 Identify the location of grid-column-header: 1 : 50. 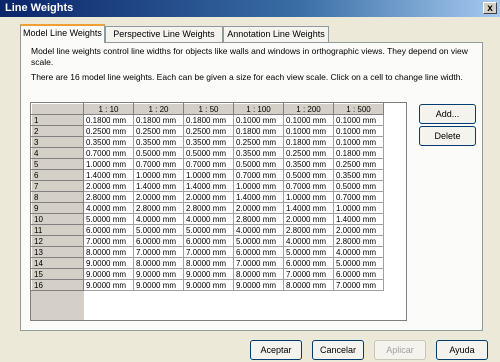
(208, 109).